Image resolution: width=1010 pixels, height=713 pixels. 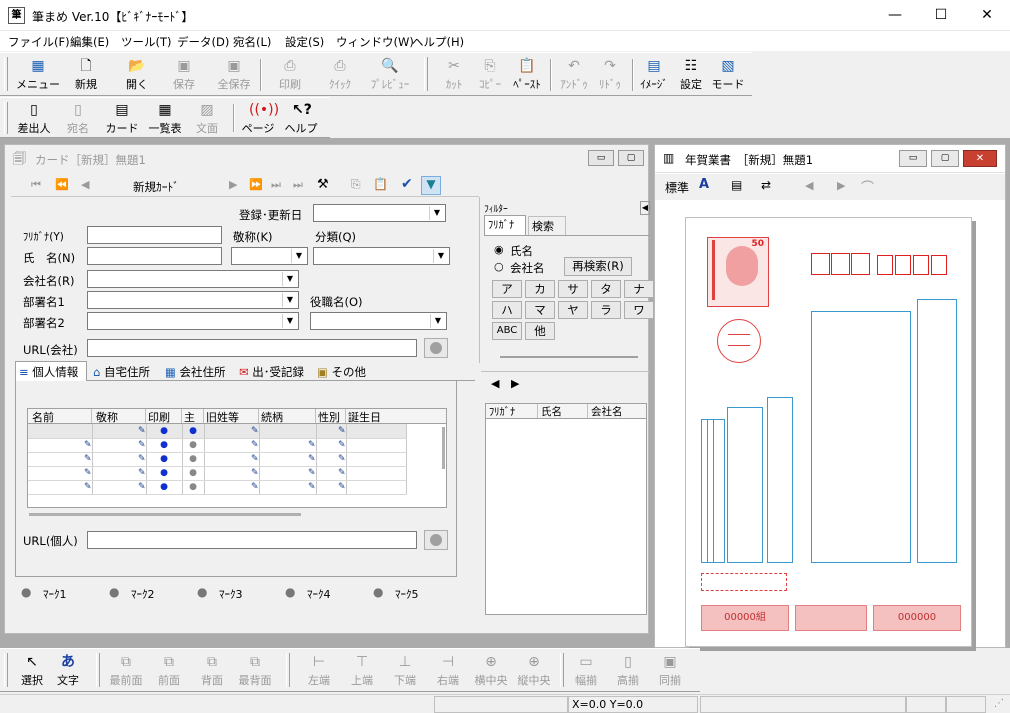 I want to click on postcard-close-button: ✕, so click(x=980, y=158).